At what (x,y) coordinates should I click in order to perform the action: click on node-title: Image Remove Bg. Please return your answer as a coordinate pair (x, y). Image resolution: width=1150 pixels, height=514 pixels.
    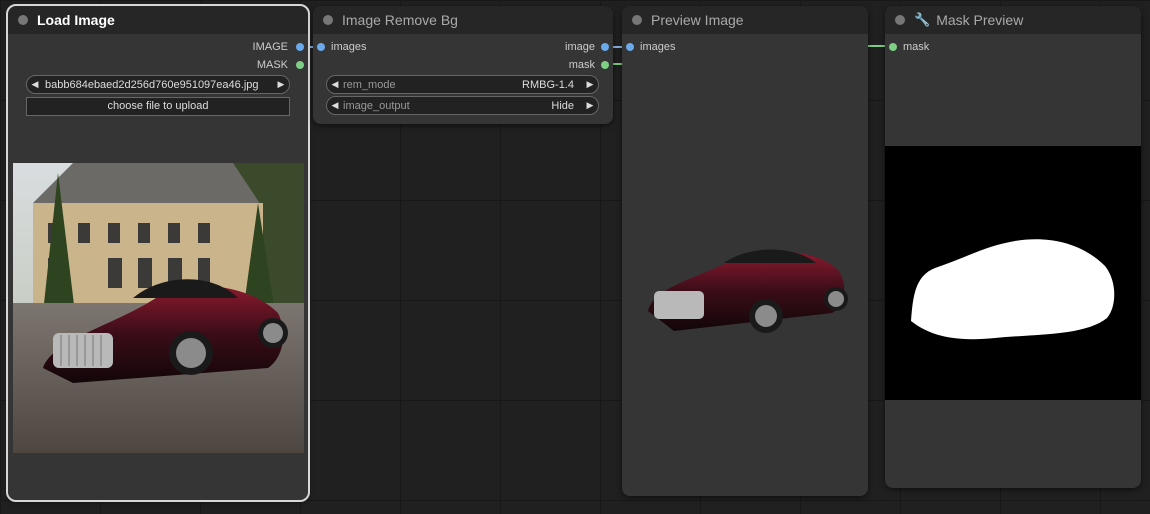
    Looking at the image, I should click on (400, 20).